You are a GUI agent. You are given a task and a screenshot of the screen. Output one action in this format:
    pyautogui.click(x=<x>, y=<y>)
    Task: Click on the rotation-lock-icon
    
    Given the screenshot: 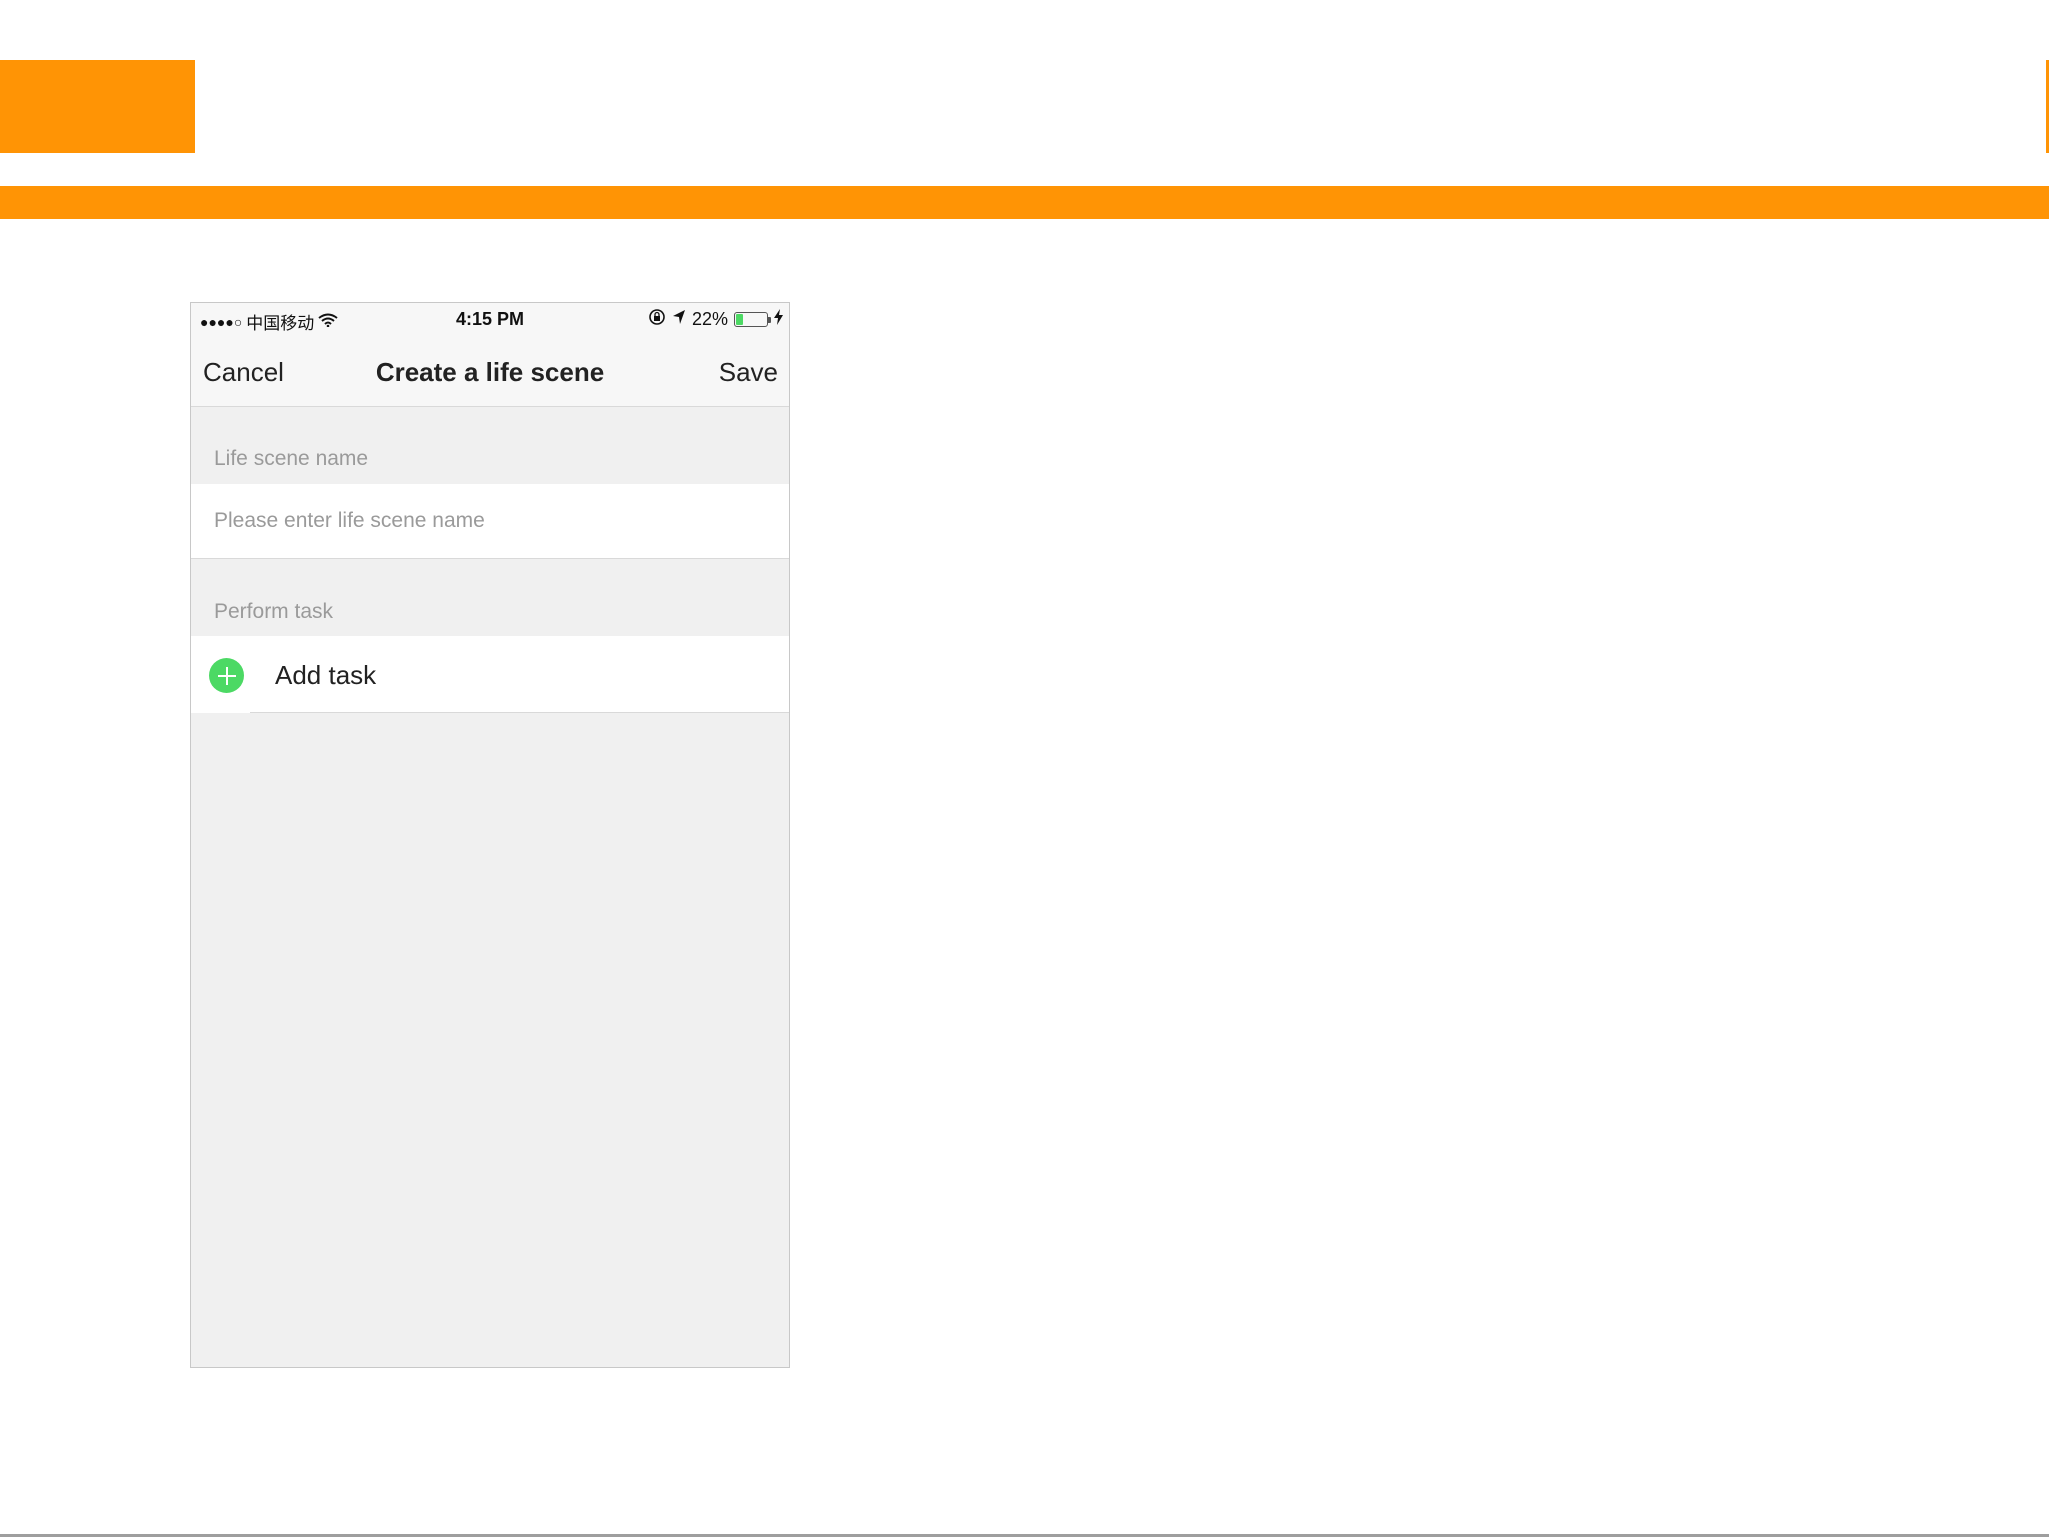 What is the action you would take?
    pyautogui.click(x=657, y=319)
    